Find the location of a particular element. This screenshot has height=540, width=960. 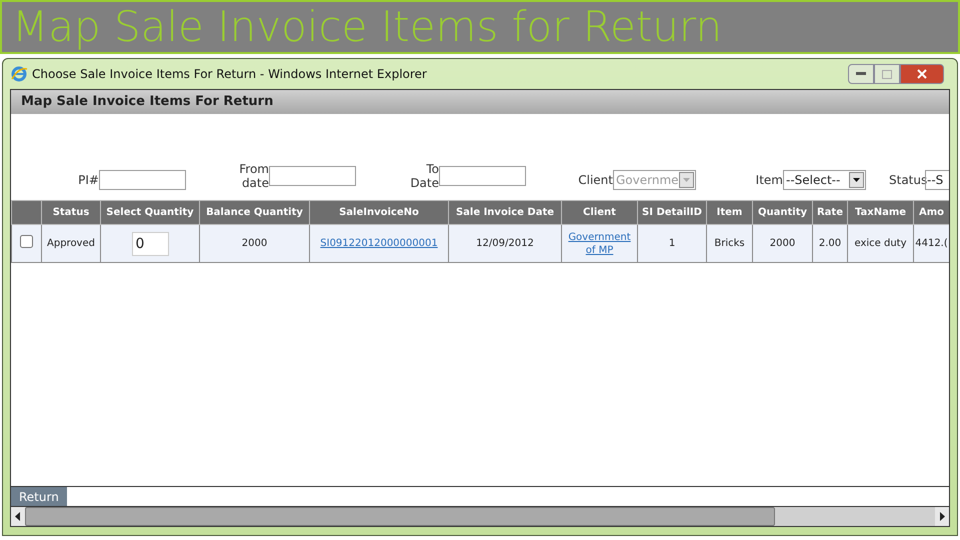

minimize-icon is located at coordinates (861, 74).